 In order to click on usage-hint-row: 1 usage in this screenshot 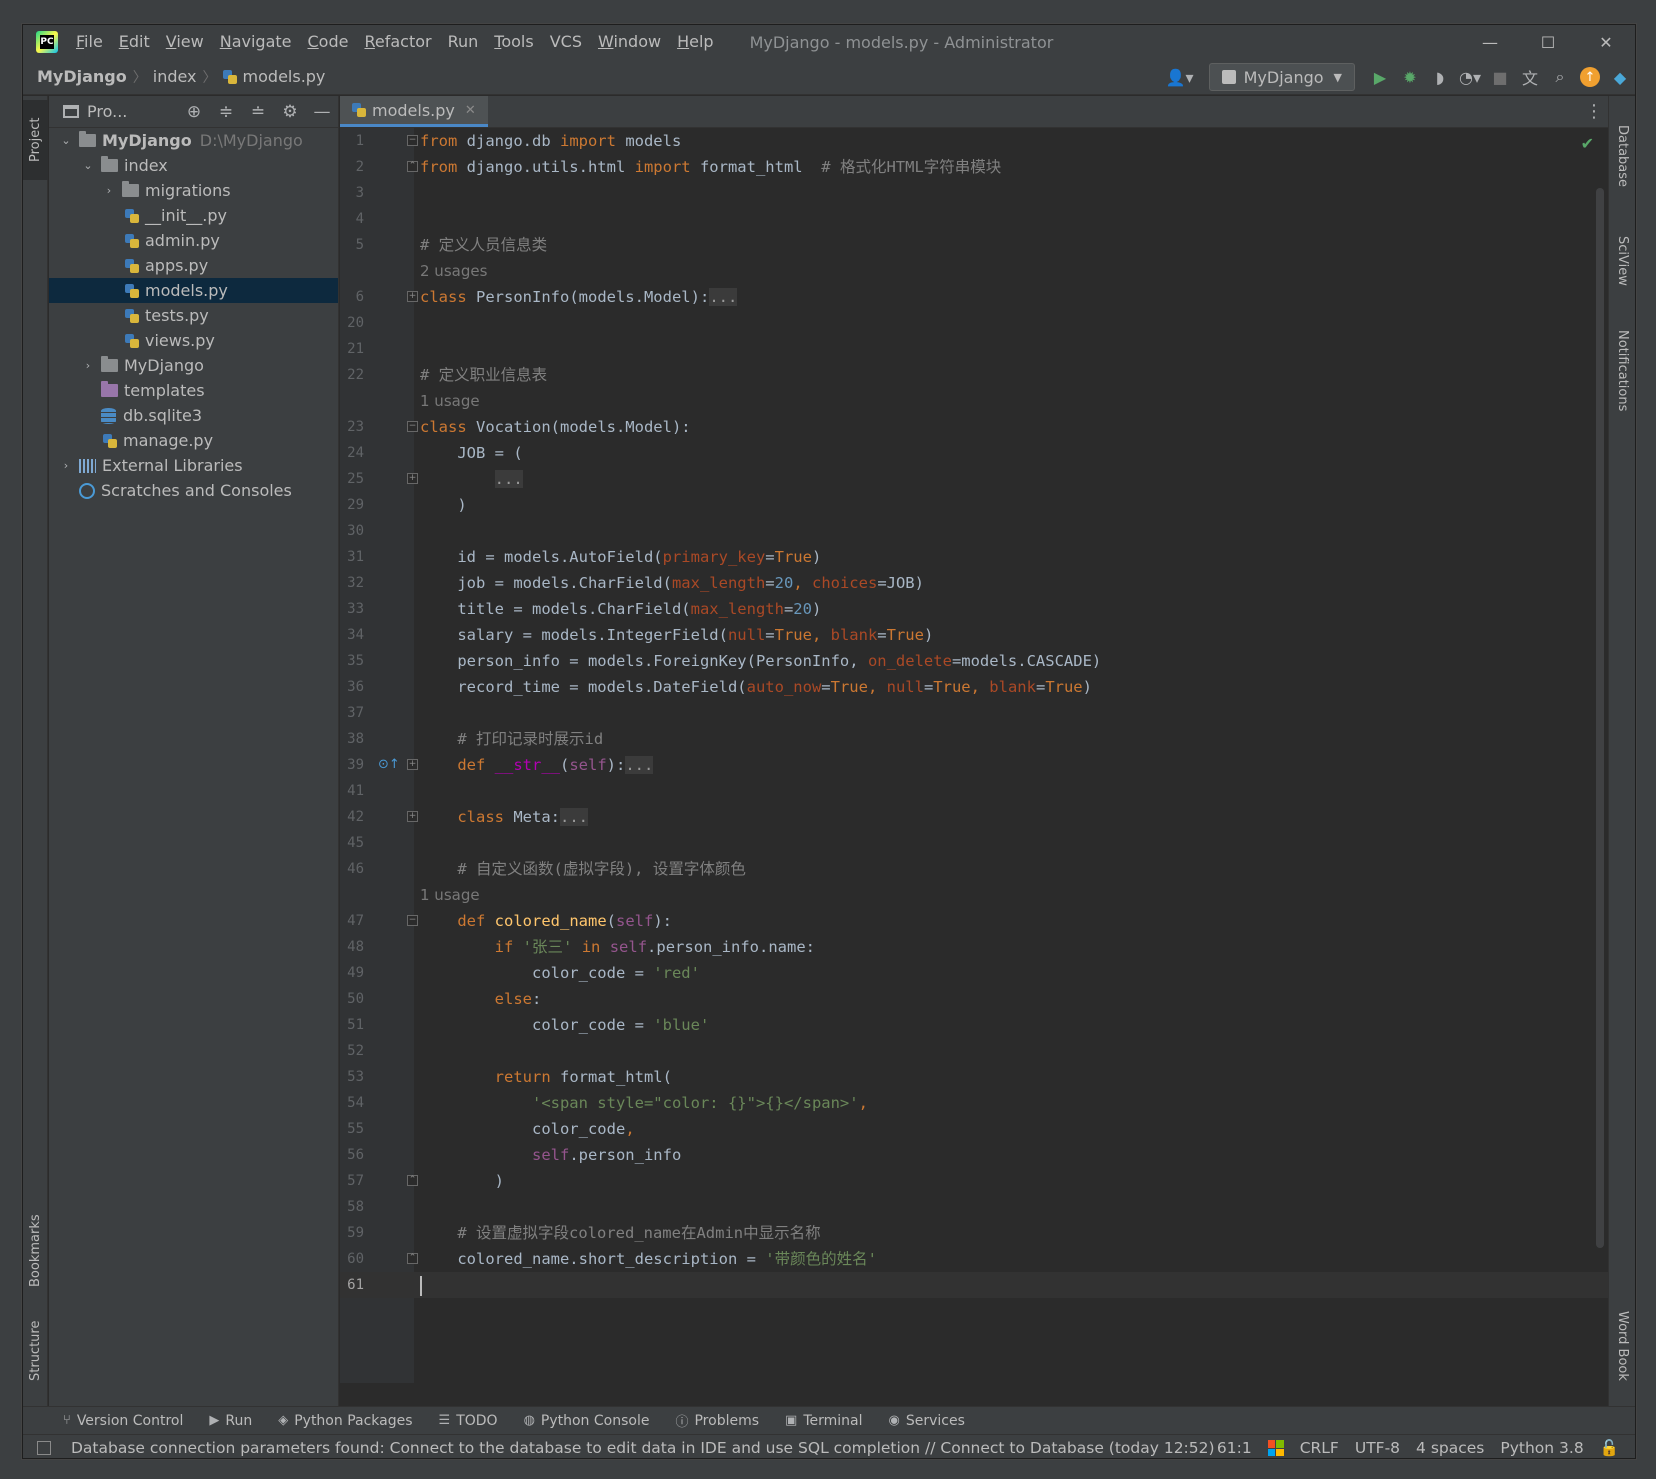, I will do `click(974, 401)`.